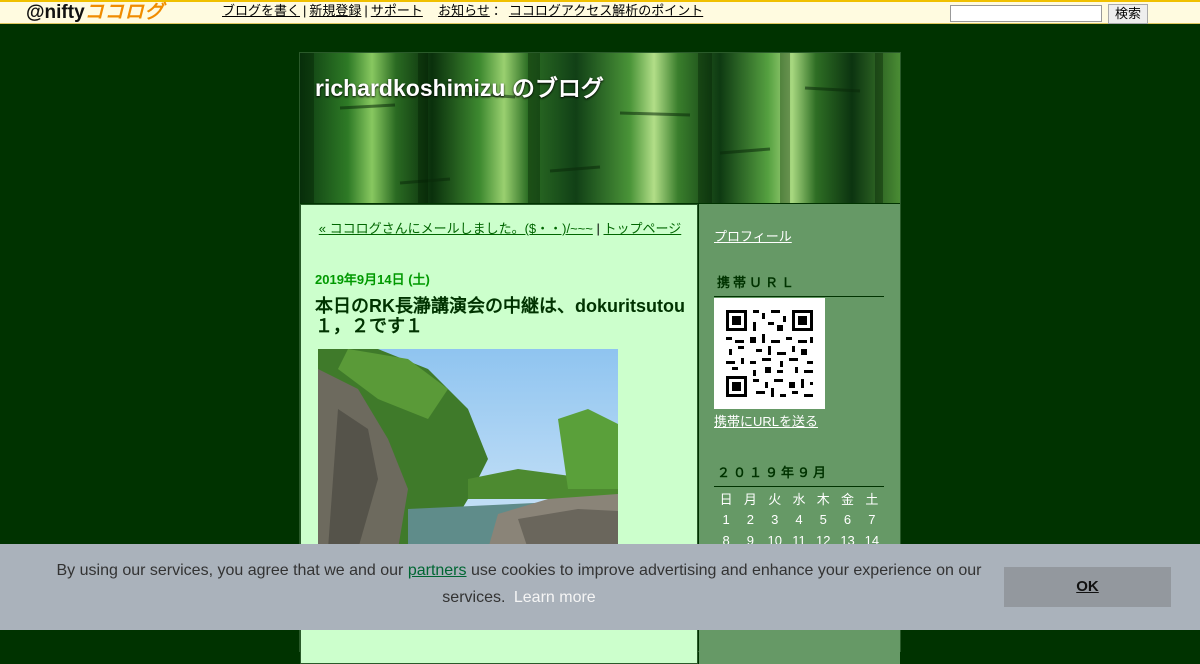 This screenshot has width=1200, height=664. What do you see at coordinates (459, 86) in the screenshot?
I see `blog-title: richardkoshimizu のブログ` at bounding box center [459, 86].